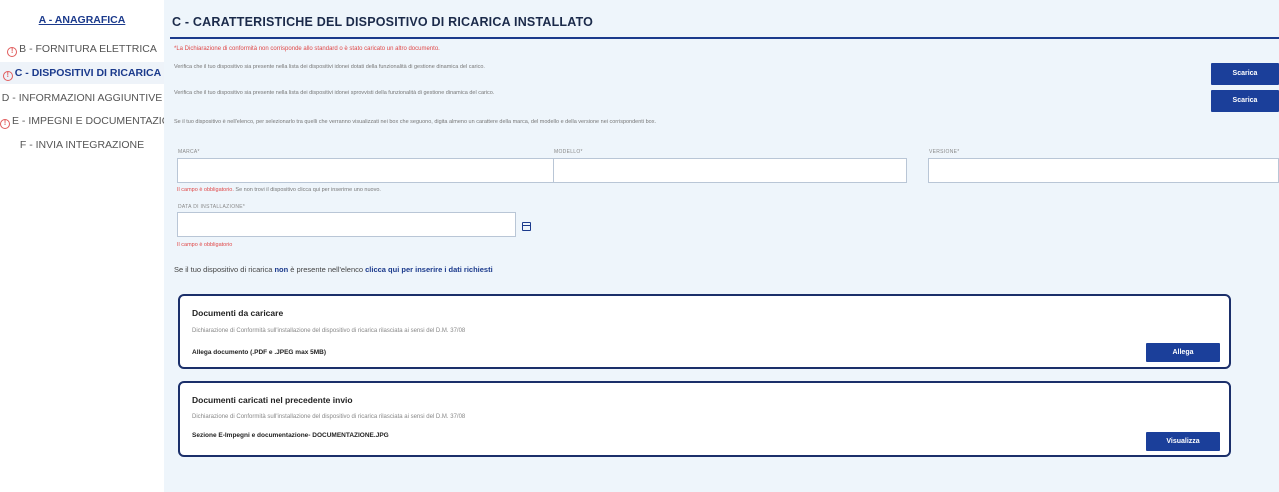  What do you see at coordinates (259, 352) in the screenshot?
I see `card-document-label: Allega documento (.PDF e .JPEG max 5MB)` at bounding box center [259, 352].